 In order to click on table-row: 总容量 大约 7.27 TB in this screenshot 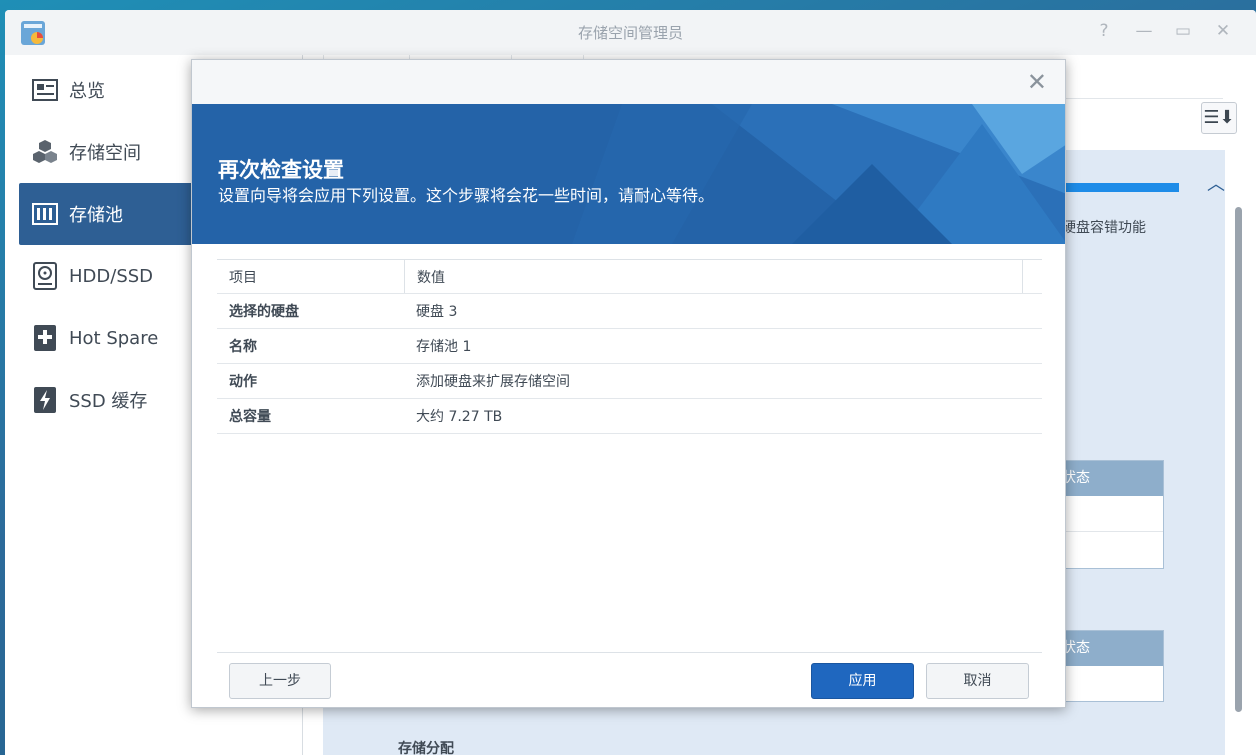, I will do `click(629, 416)`.